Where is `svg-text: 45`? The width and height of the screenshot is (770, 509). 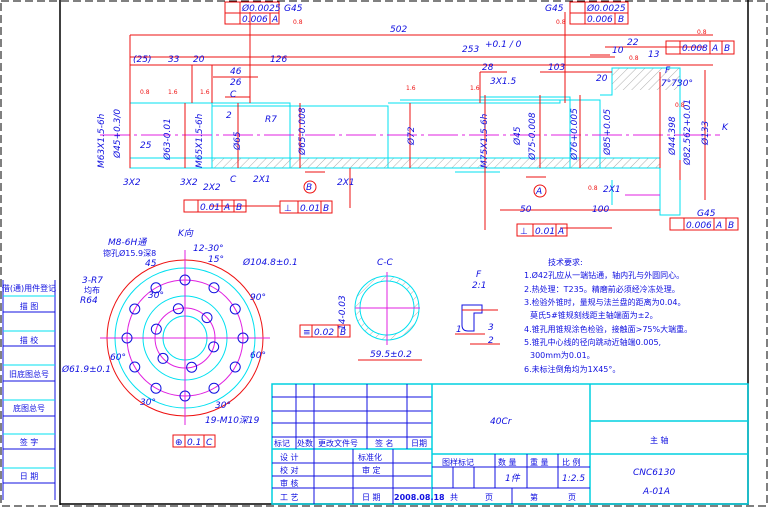
svg-text: 45 is located at coordinates (151, 264).